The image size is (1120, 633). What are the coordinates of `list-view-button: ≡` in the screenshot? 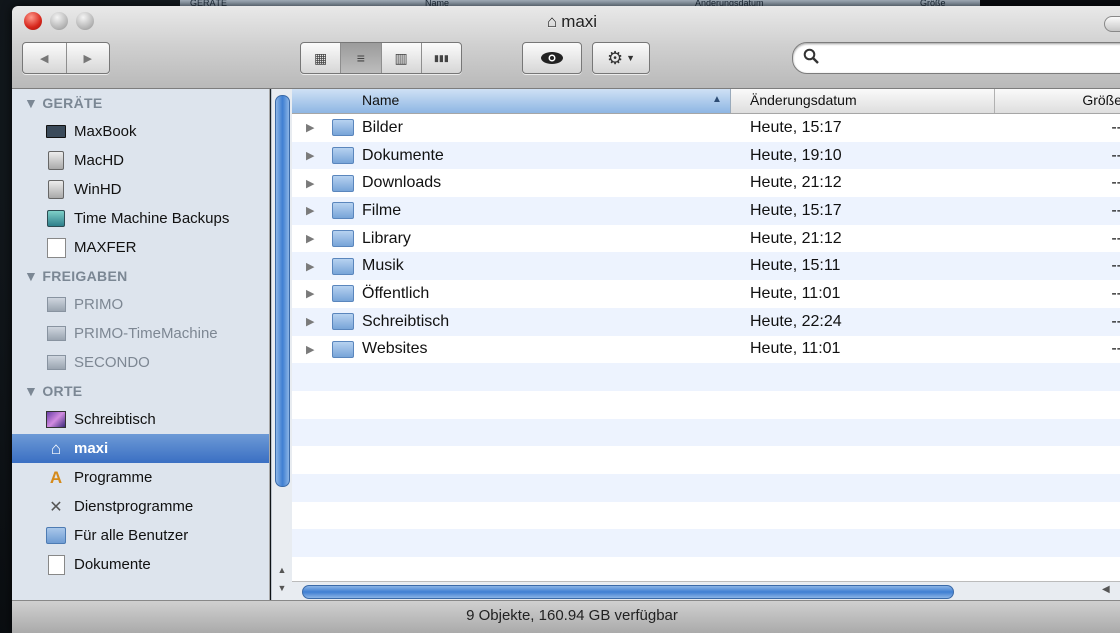 It's located at (361, 58).